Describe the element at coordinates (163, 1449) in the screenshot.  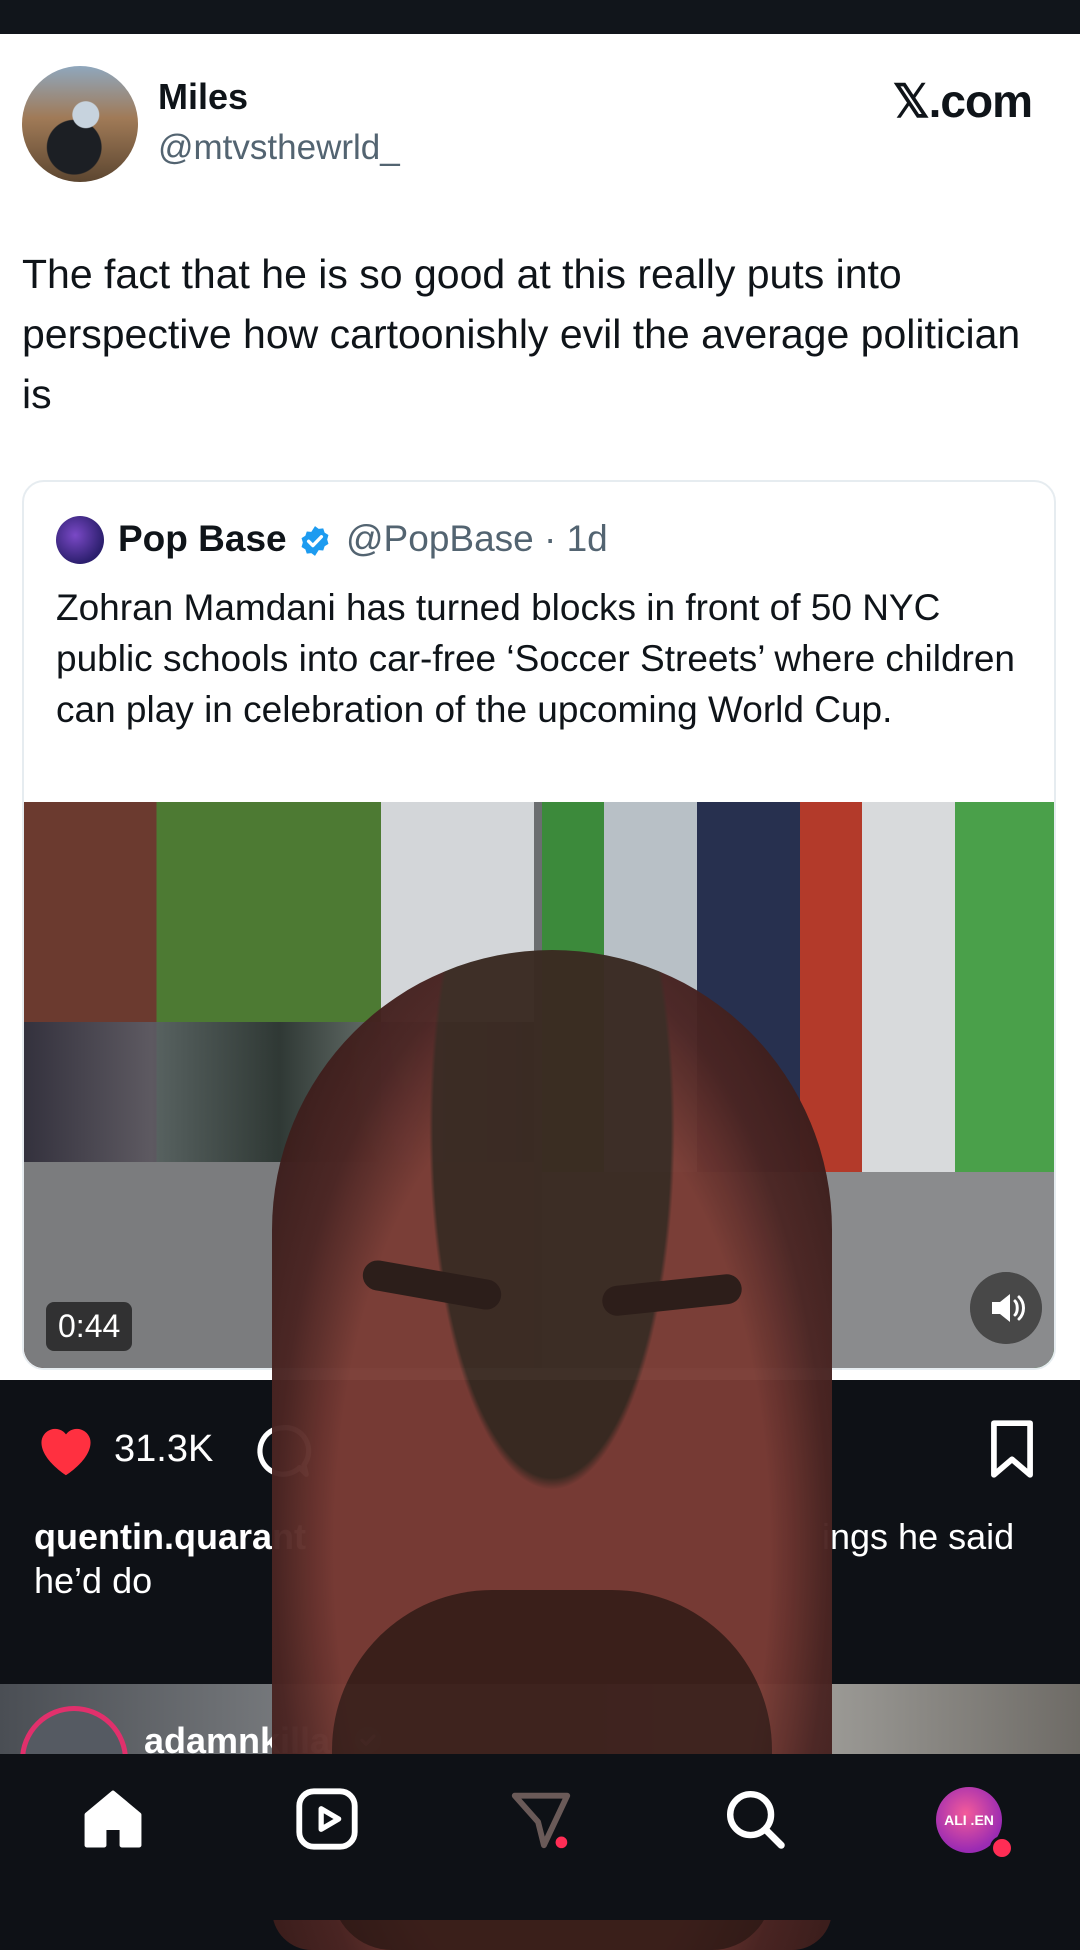
I see `like-count: 31.3K` at that location.